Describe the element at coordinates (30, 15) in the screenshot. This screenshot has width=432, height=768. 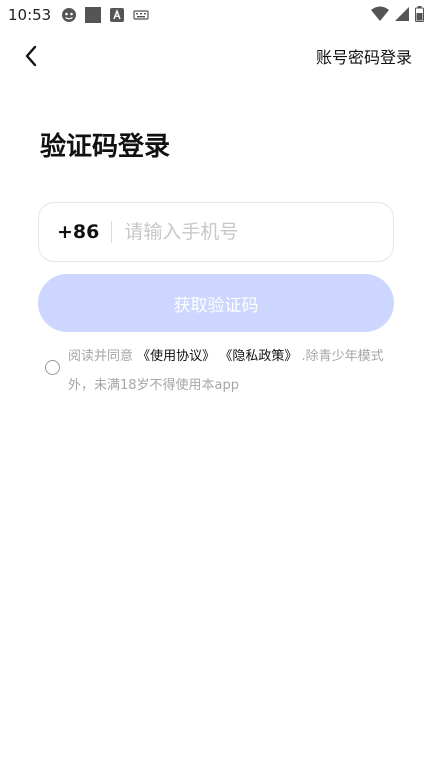
I see `status-time: 10:53` at that location.